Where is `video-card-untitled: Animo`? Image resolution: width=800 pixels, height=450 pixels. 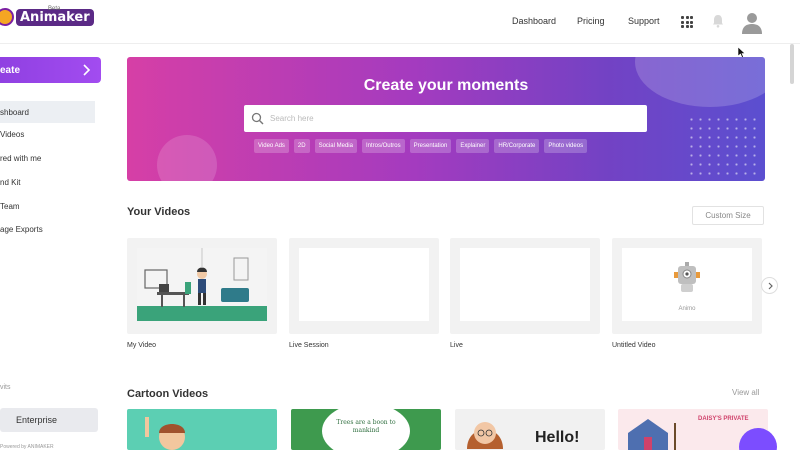 video-card-untitled: Animo is located at coordinates (687, 286).